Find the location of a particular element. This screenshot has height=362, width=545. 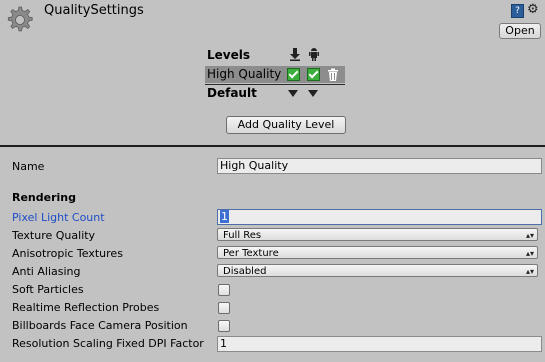

name-field: High Quality is located at coordinates (379, 166).